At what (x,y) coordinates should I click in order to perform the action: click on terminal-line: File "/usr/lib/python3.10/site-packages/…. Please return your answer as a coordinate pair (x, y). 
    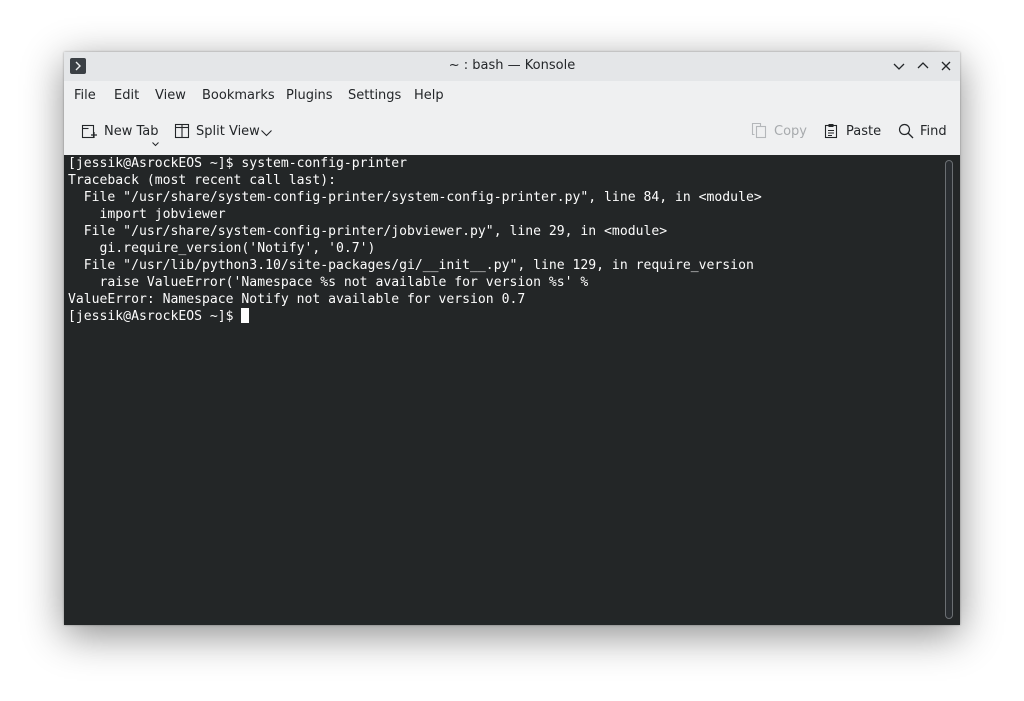
    Looking at the image, I should click on (411, 265).